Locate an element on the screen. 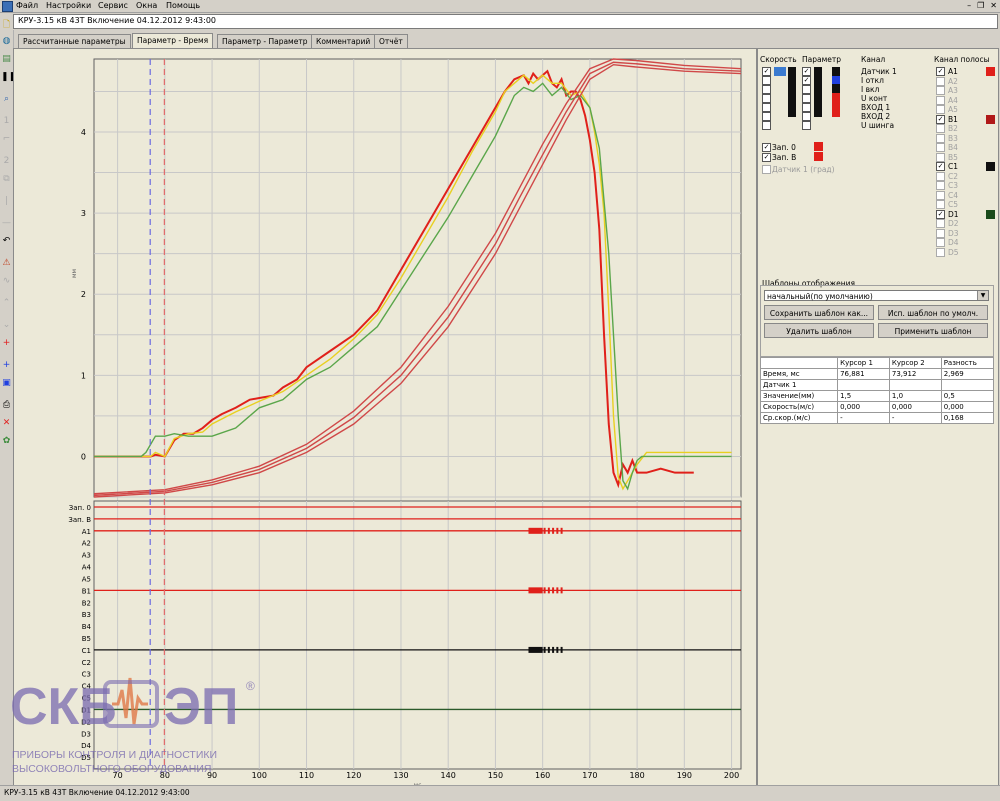  template-select: начальный(по умолчанию) ▼ is located at coordinates (876, 295).